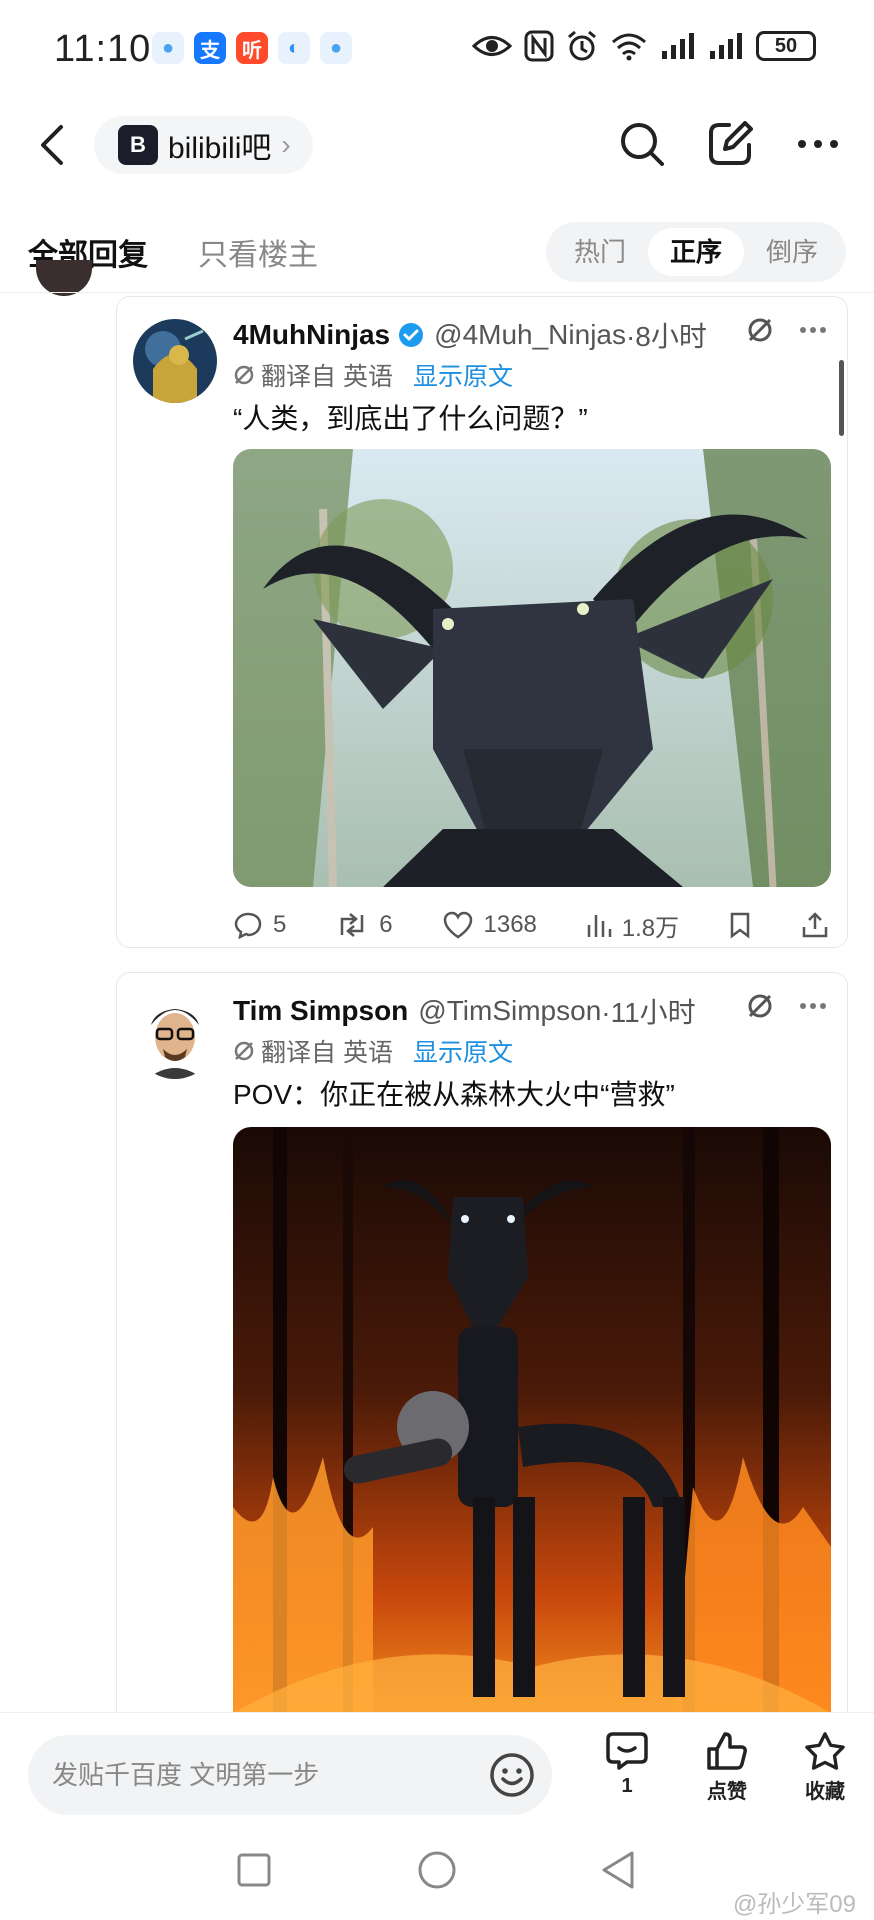  Describe the element at coordinates (825, 1751) in the screenshot. I see `star-icon` at that location.